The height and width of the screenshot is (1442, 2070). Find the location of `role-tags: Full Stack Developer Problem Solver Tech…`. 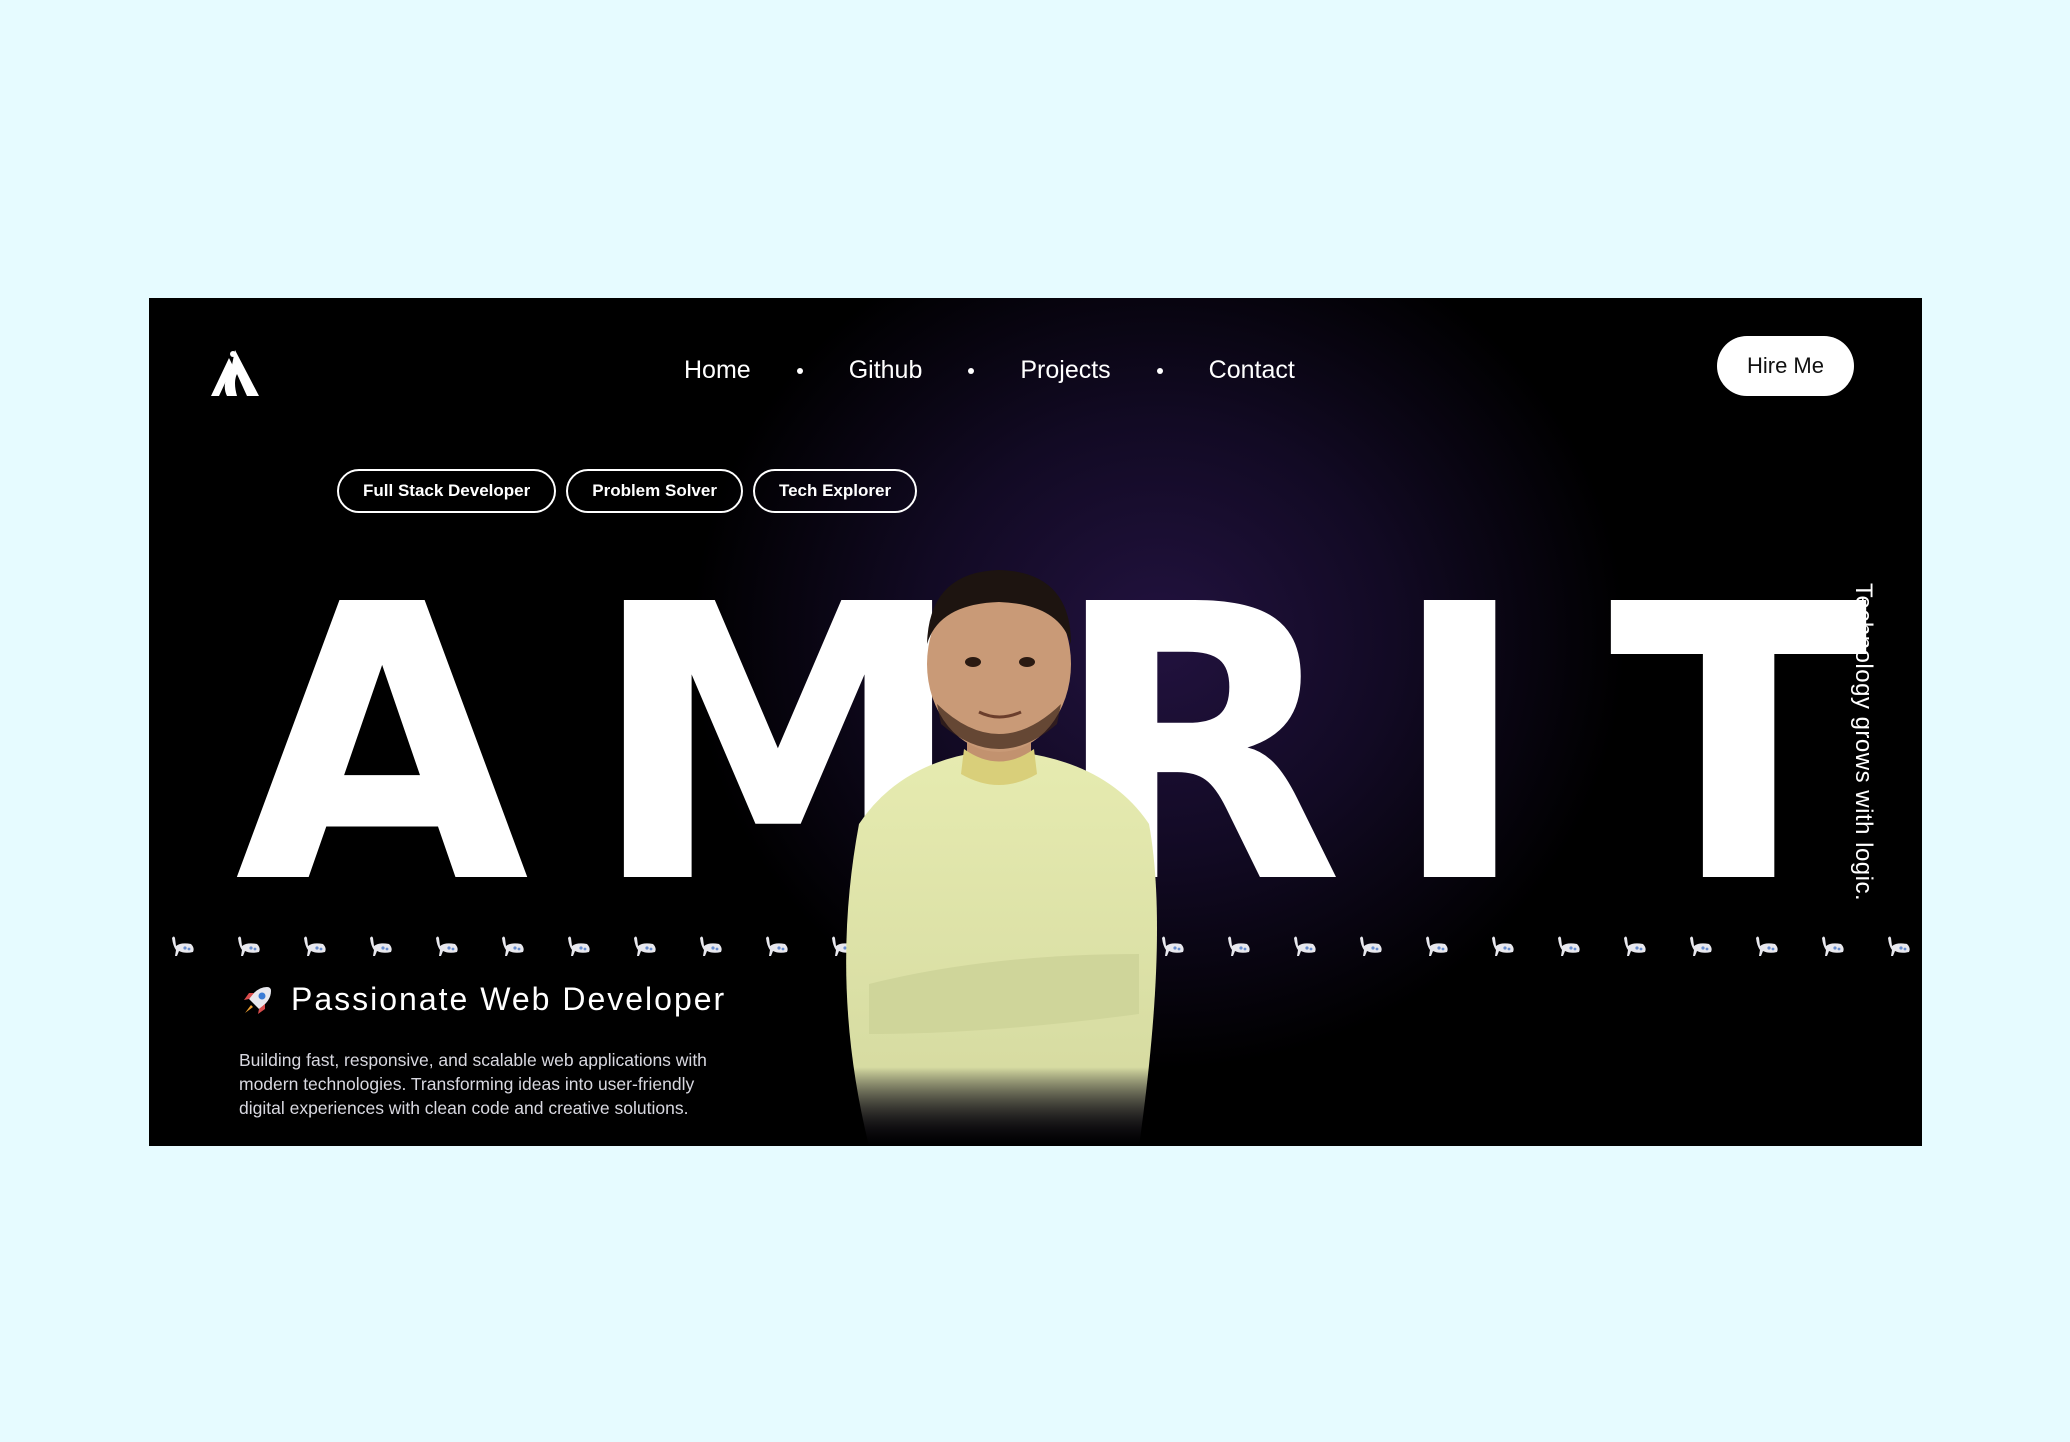

role-tags: Full Stack Developer Problem Solver Tech… is located at coordinates (627, 491).